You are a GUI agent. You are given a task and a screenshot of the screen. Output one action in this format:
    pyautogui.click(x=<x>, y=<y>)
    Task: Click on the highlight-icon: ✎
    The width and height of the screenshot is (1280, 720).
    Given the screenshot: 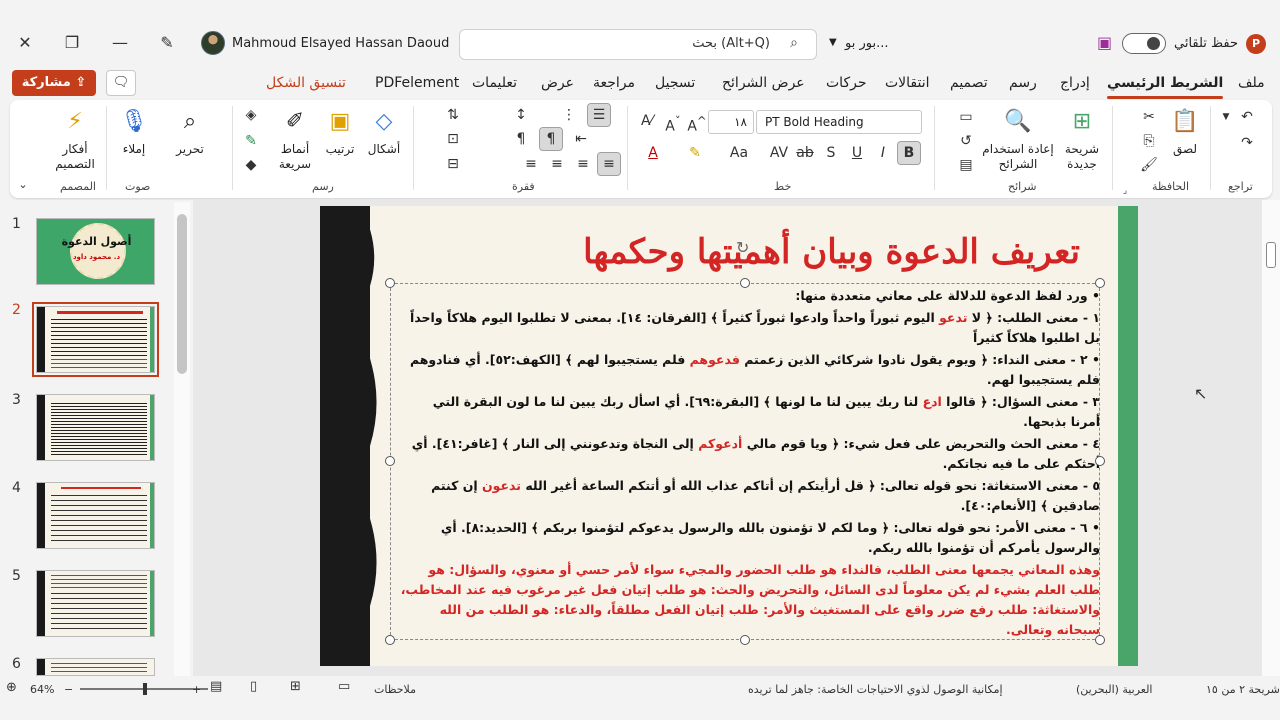 What is the action you would take?
    pyautogui.click(x=695, y=153)
    